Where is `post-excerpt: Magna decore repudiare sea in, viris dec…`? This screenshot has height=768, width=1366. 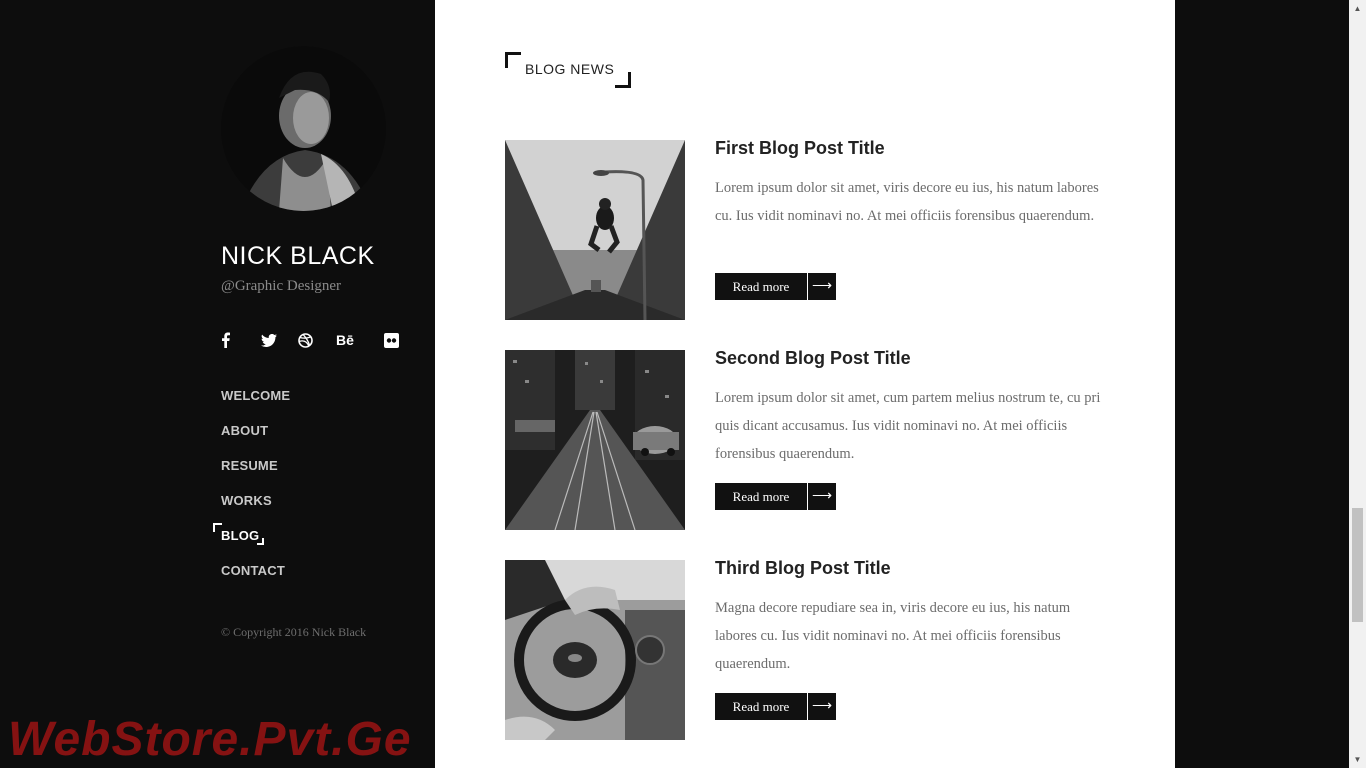 post-excerpt: Magna decore repudiare sea in, viris dec… is located at coordinates (893, 636).